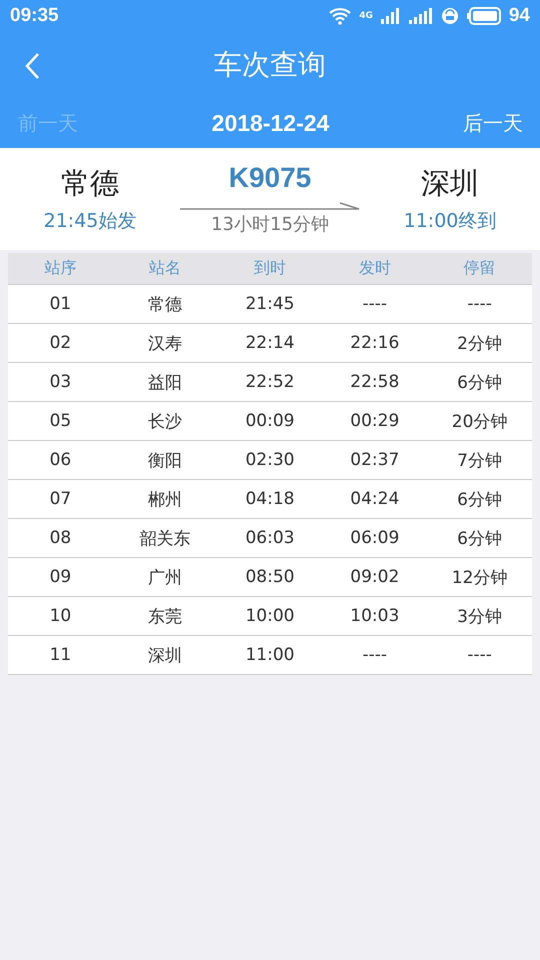 The width and height of the screenshot is (540, 960). What do you see at coordinates (270, 499) in the screenshot?
I see `table-cell-text: 04:18` at bounding box center [270, 499].